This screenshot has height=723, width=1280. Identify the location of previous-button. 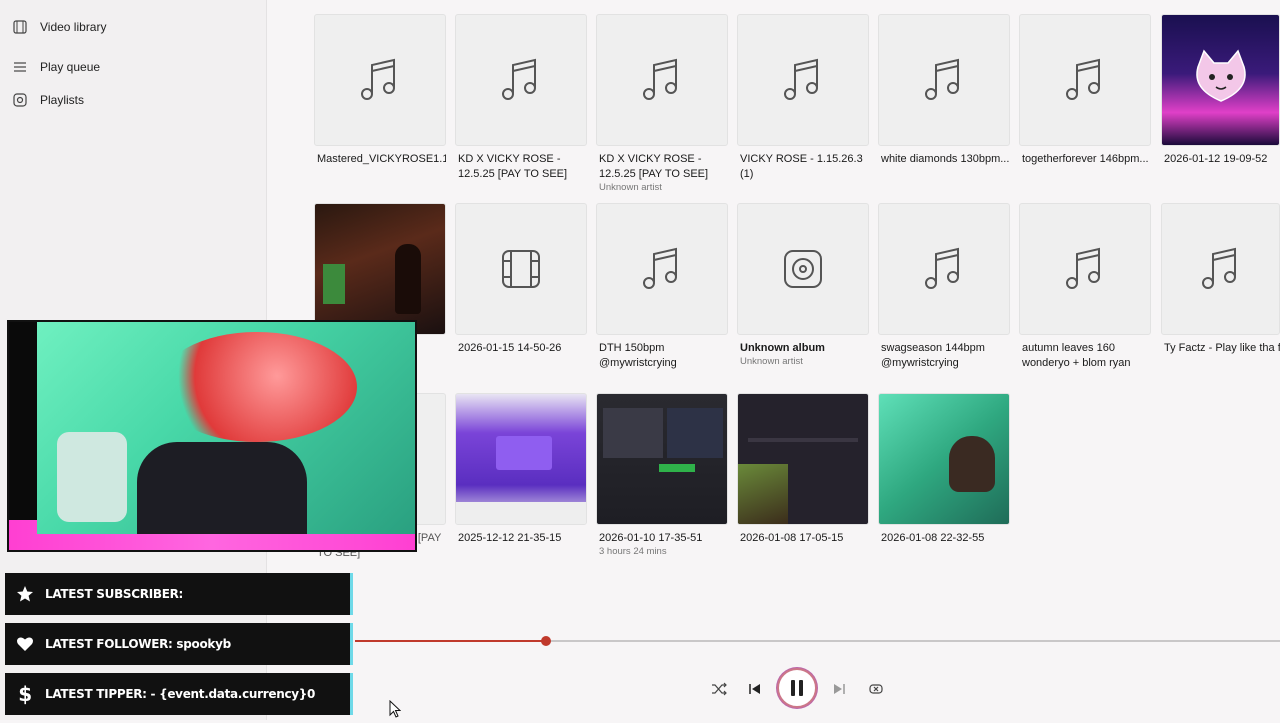
(755, 689).